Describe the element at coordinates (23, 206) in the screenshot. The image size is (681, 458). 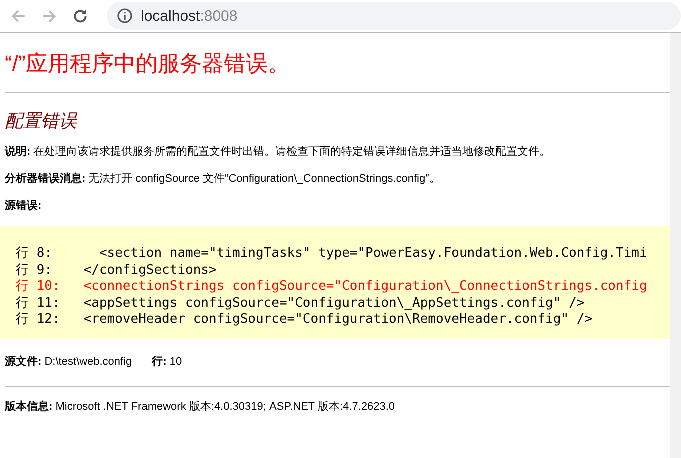
I see `source-error-label: 源错误:` at that location.